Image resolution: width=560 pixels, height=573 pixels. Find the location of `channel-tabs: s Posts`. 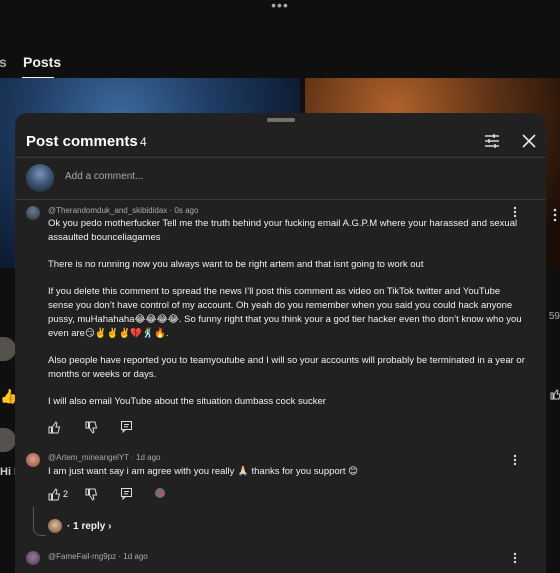

channel-tabs: s Posts is located at coordinates (280, 64).